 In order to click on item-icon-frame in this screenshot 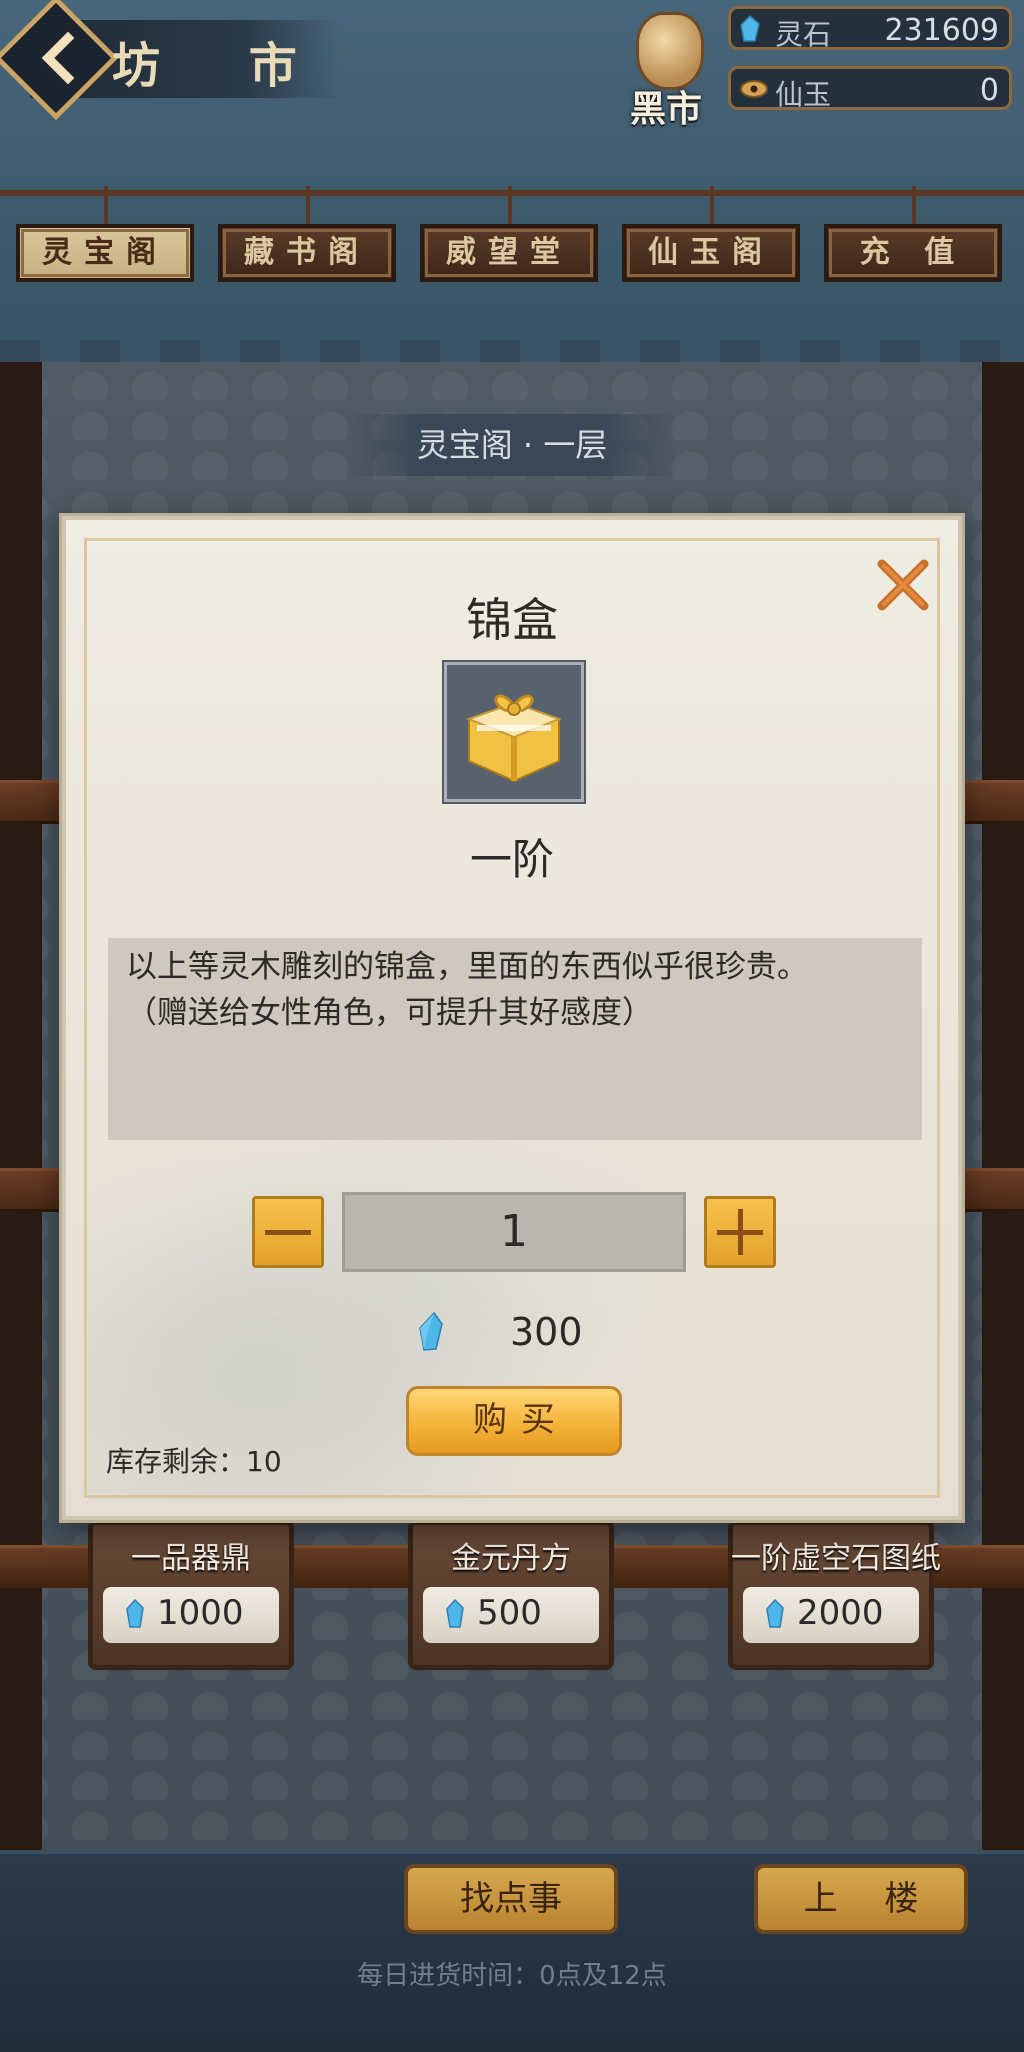, I will do `click(514, 732)`.